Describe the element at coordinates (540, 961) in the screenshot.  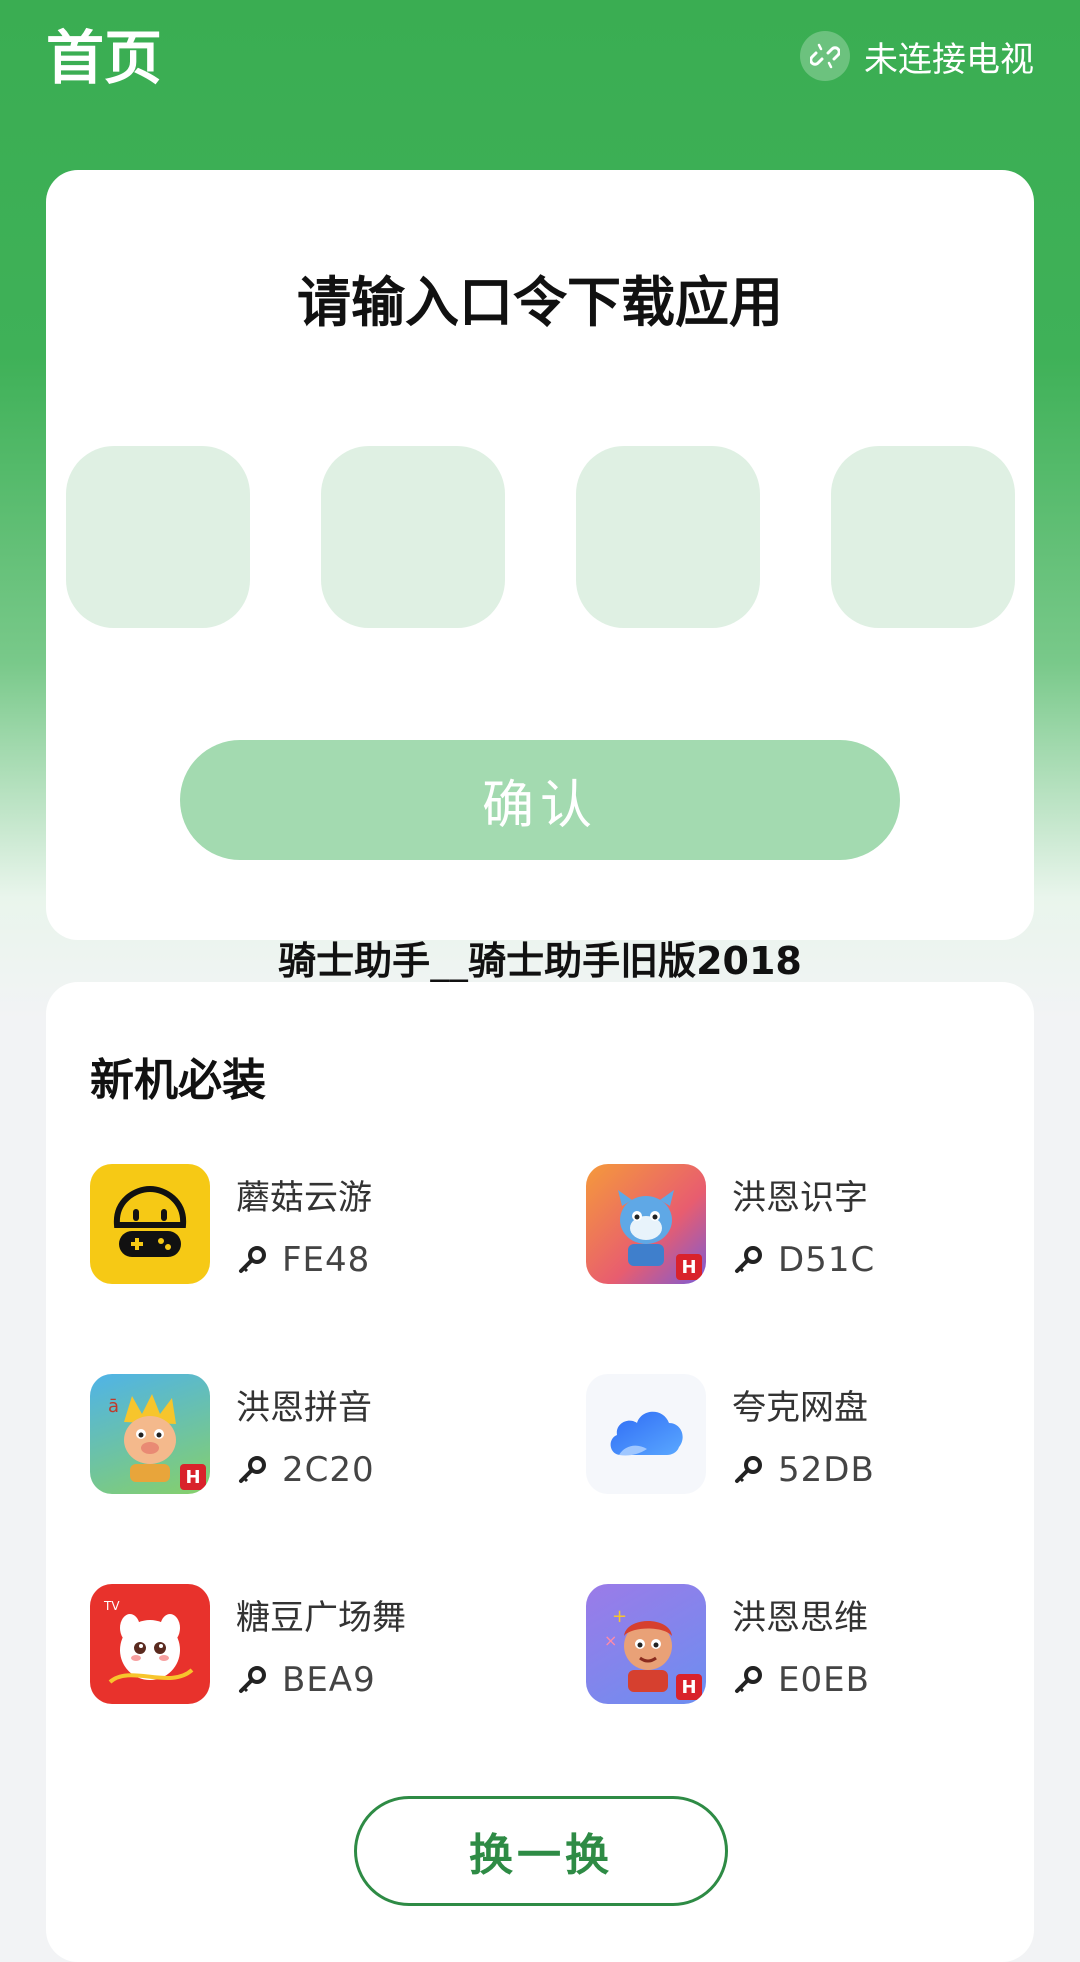
I see `watermark-text: 骑士助手__骑士助手旧版2018` at that location.